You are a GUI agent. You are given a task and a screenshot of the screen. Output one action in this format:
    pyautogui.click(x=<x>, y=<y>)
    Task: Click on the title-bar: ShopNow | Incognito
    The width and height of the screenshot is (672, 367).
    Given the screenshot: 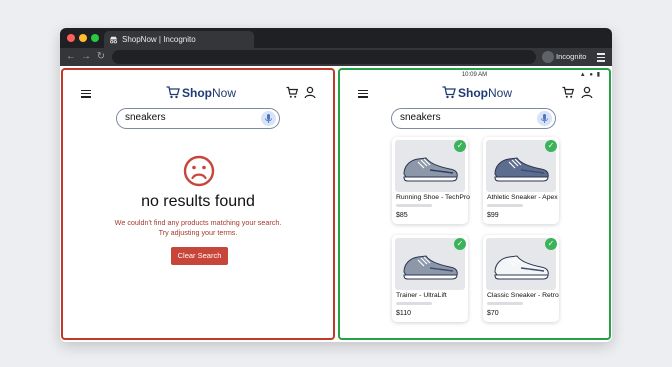 What is the action you would take?
    pyautogui.click(x=336, y=38)
    